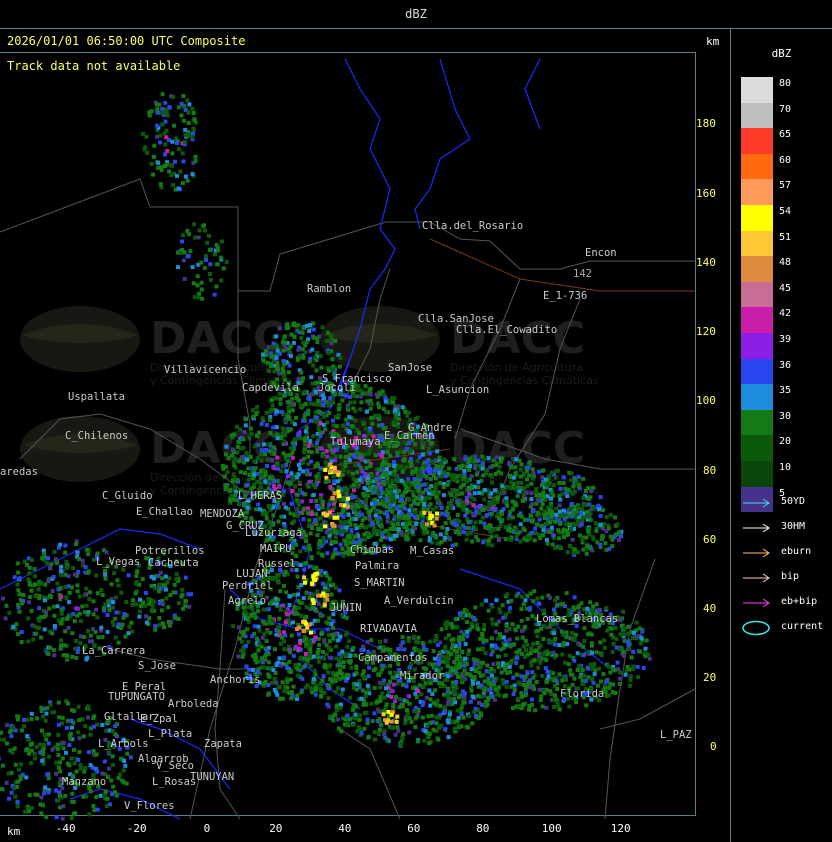  Describe the element at coordinates (136, 697) in the screenshot. I see `place-label: TUPUNGATO` at that location.